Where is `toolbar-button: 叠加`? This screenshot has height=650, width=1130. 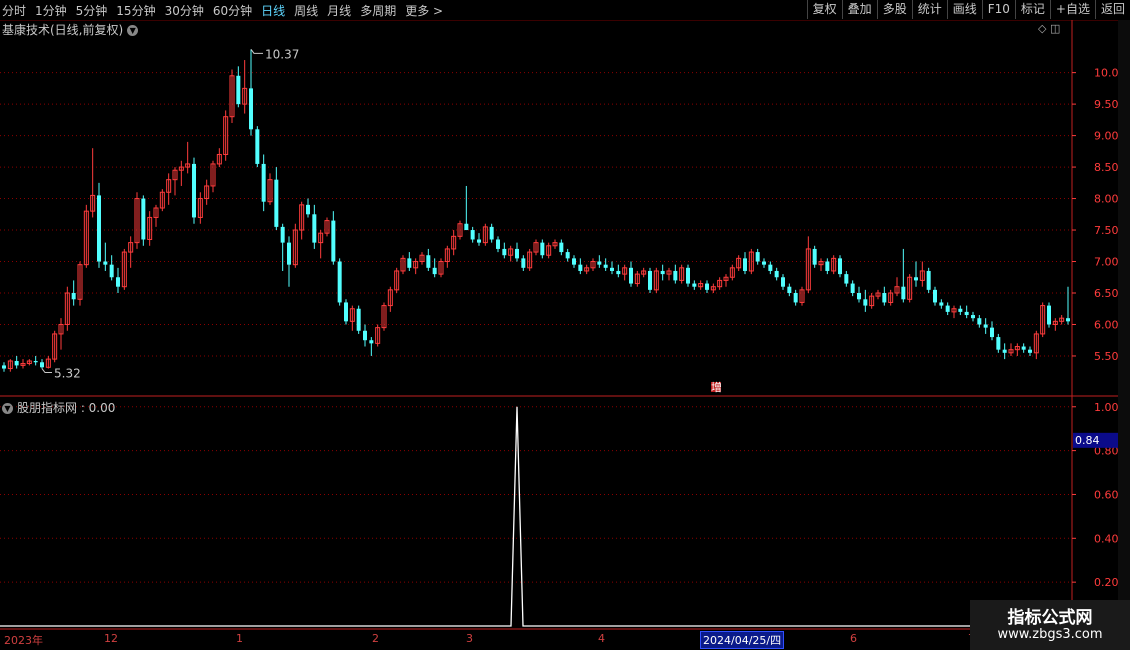
toolbar-button: 叠加 is located at coordinates (859, 9).